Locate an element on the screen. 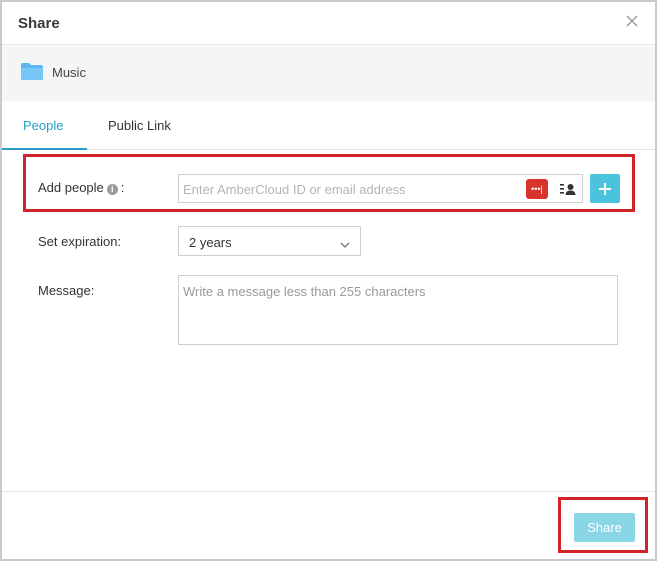  folder-name: Music is located at coordinates (69, 72).